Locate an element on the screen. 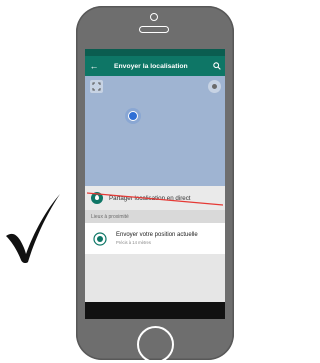  home-button is located at coordinates (155, 344).